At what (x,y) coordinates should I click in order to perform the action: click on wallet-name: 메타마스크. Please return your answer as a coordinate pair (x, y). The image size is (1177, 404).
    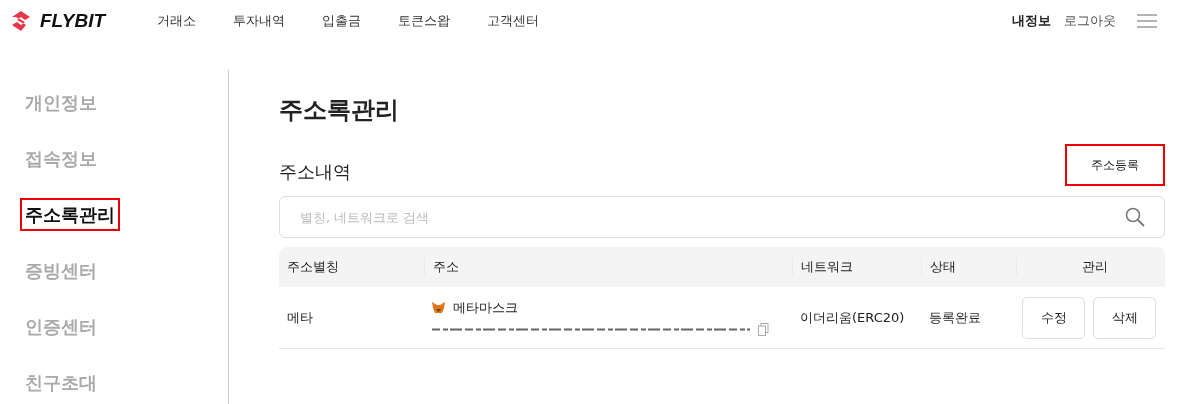
    Looking at the image, I should click on (485, 308).